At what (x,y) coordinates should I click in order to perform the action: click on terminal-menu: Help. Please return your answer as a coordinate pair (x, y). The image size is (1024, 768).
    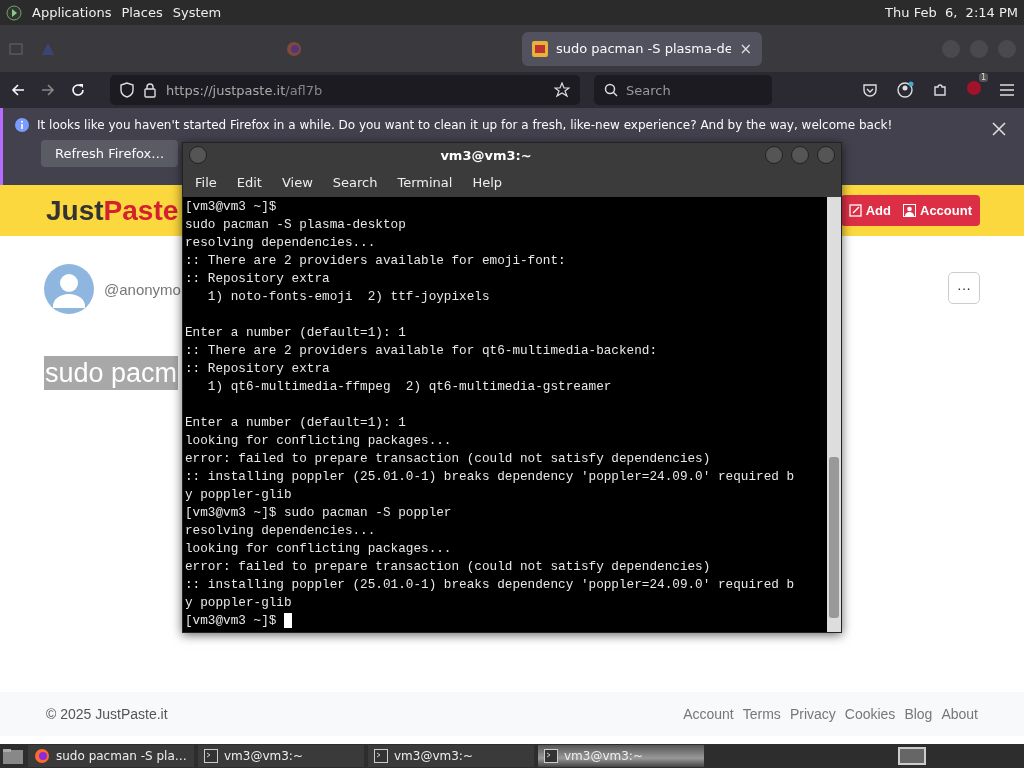
    Looking at the image, I should click on (487, 182).